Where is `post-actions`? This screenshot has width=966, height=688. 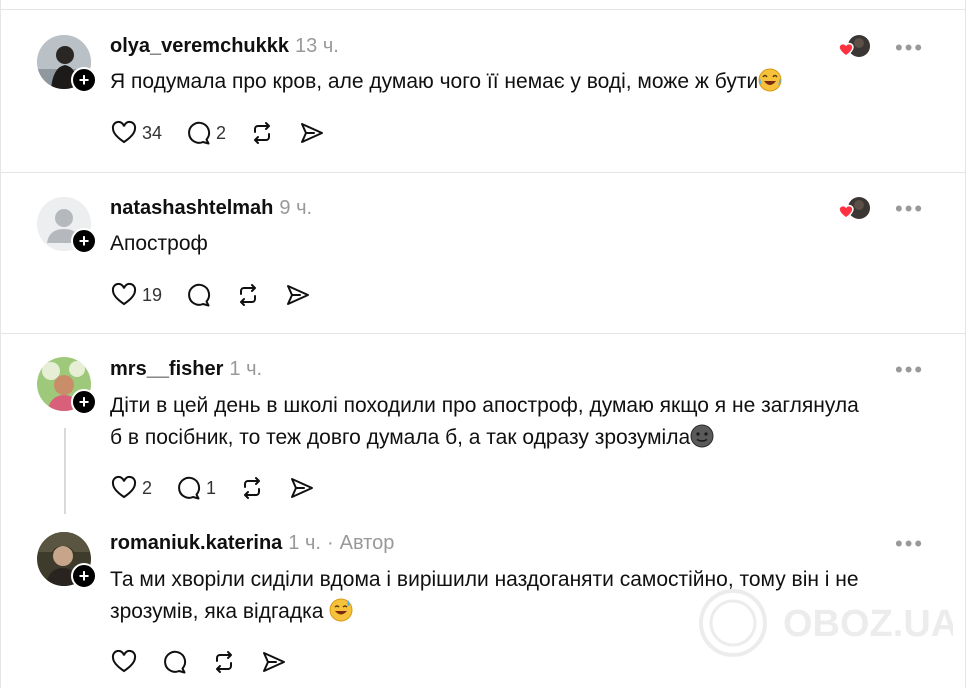 post-actions is located at coordinates (210, 662).